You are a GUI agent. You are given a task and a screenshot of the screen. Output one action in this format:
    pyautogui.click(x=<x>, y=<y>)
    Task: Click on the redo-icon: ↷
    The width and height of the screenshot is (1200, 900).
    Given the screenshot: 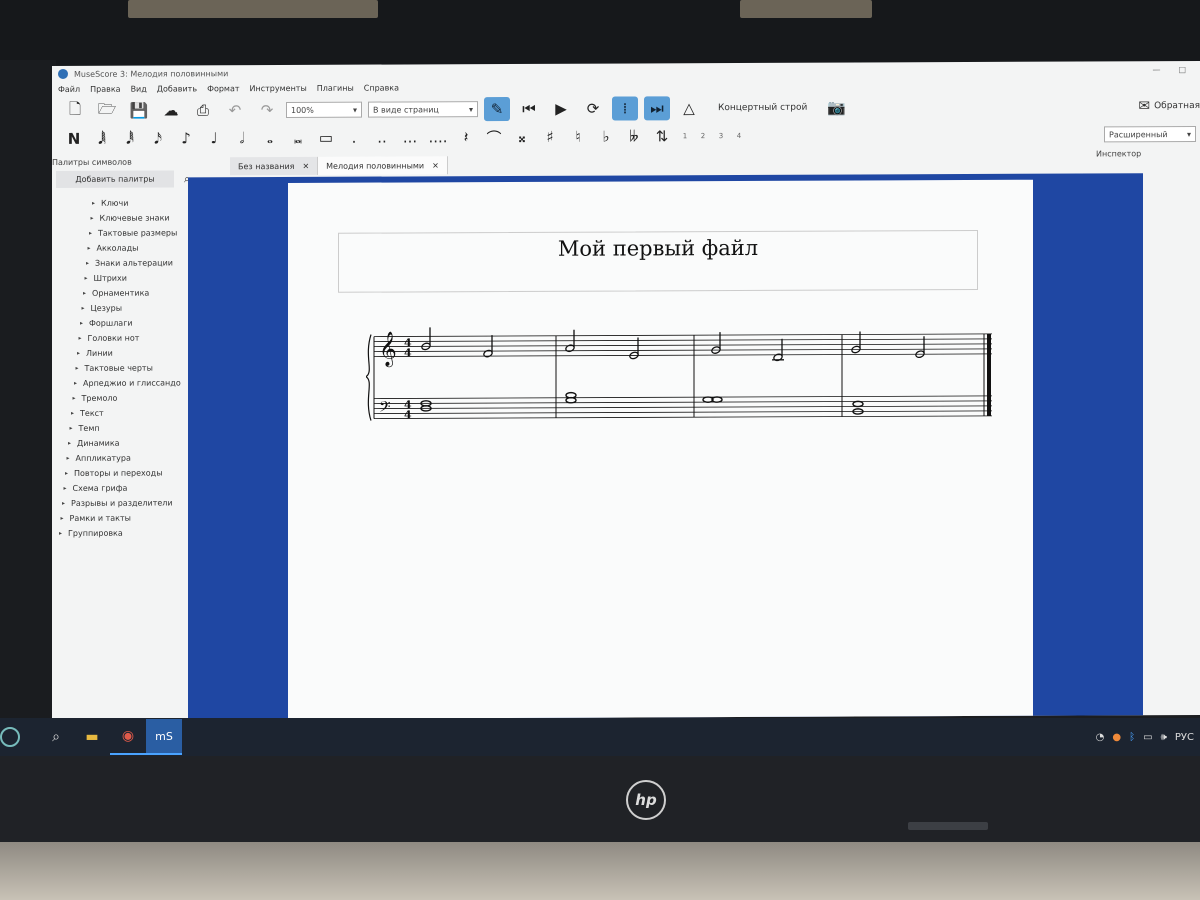 What is the action you would take?
    pyautogui.click(x=267, y=110)
    